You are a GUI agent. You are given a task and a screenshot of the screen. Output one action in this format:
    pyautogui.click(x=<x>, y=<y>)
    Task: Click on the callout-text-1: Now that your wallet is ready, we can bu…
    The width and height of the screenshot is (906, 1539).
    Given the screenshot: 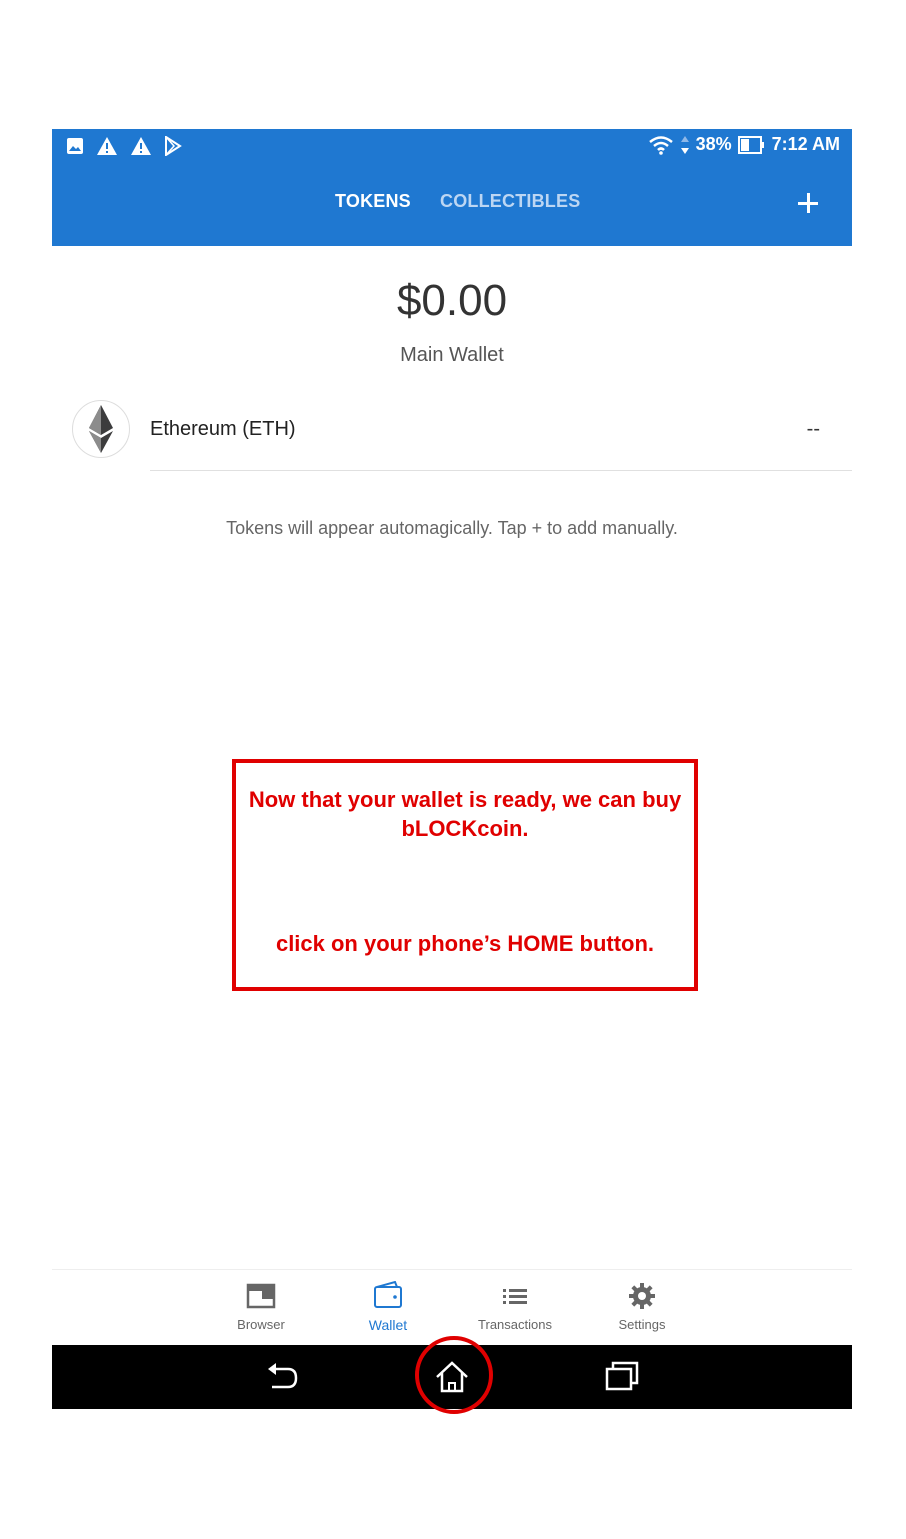 What is the action you would take?
    pyautogui.click(x=465, y=814)
    